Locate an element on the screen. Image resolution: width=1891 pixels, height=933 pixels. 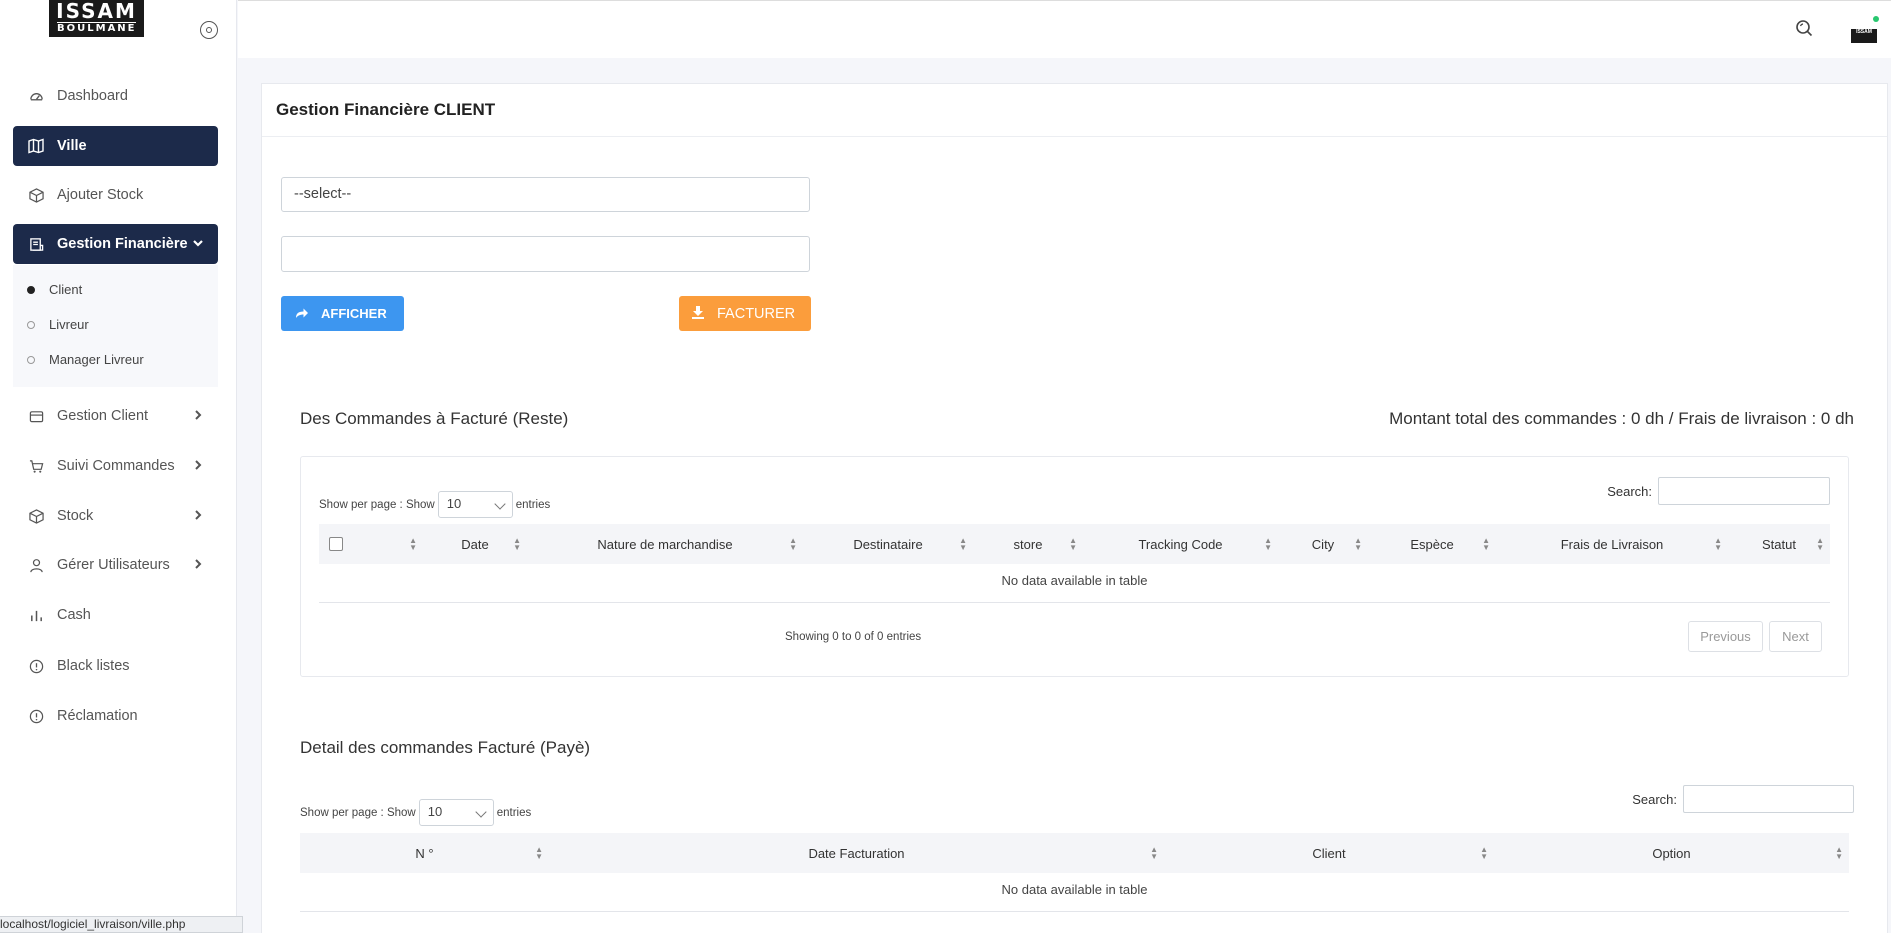
afficher-button: AFFICHER is located at coordinates (342, 313).